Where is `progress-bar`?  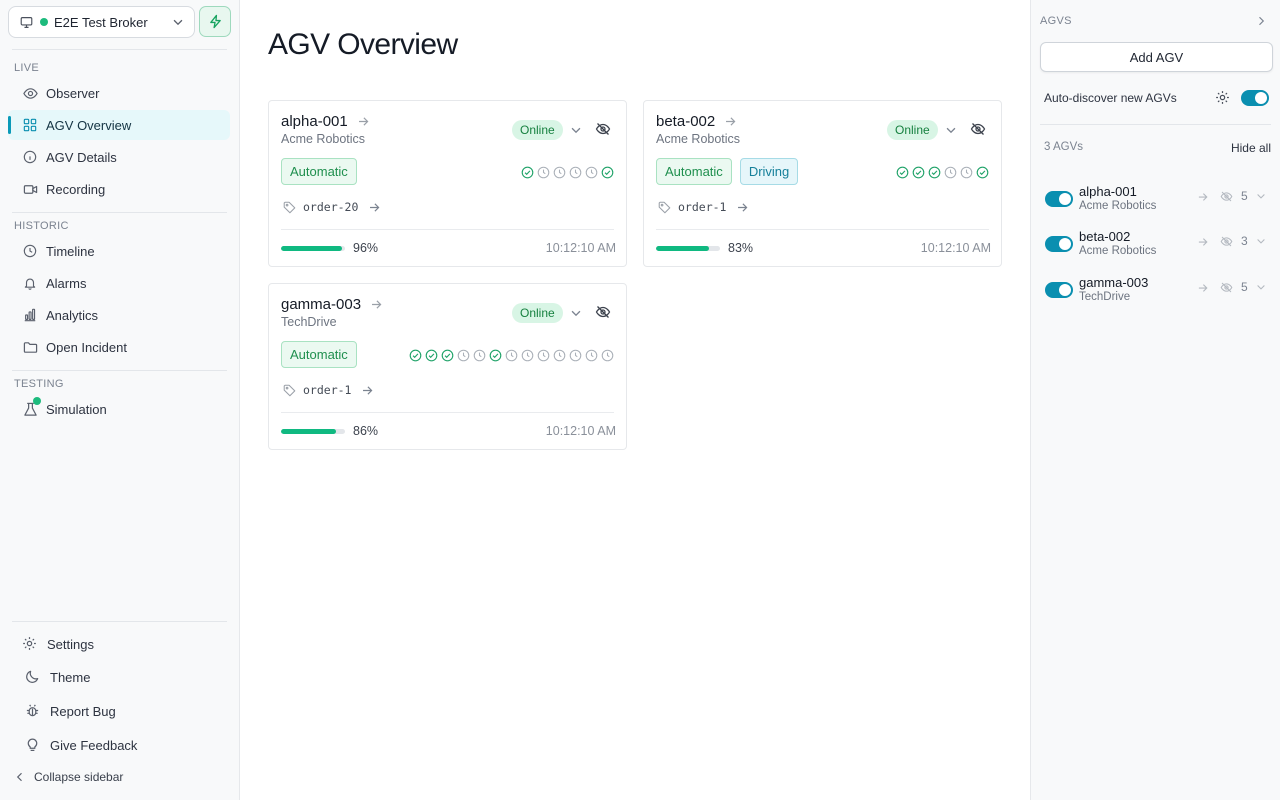 progress-bar is located at coordinates (688, 248).